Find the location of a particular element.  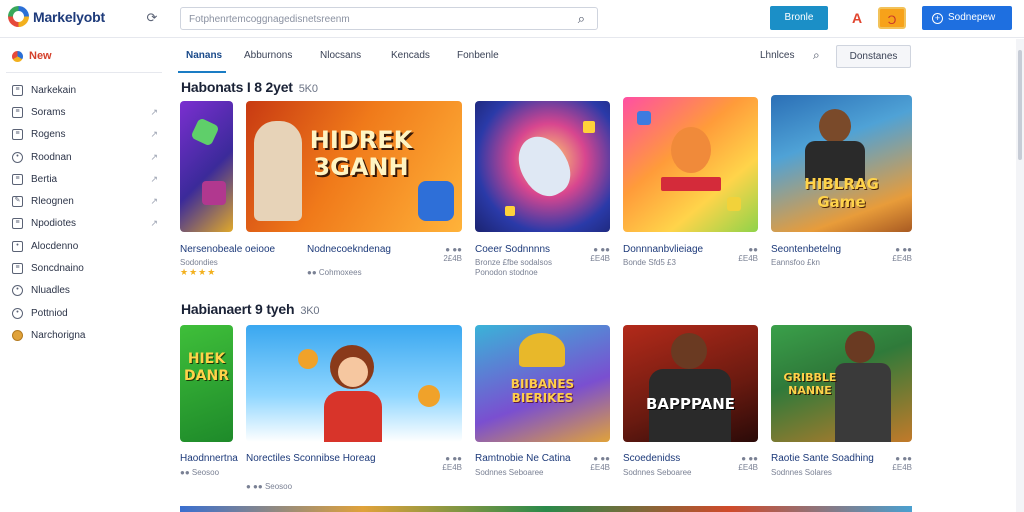

game-art-title: BIIBANES BIERIKES is located at coordinates (542, 391).